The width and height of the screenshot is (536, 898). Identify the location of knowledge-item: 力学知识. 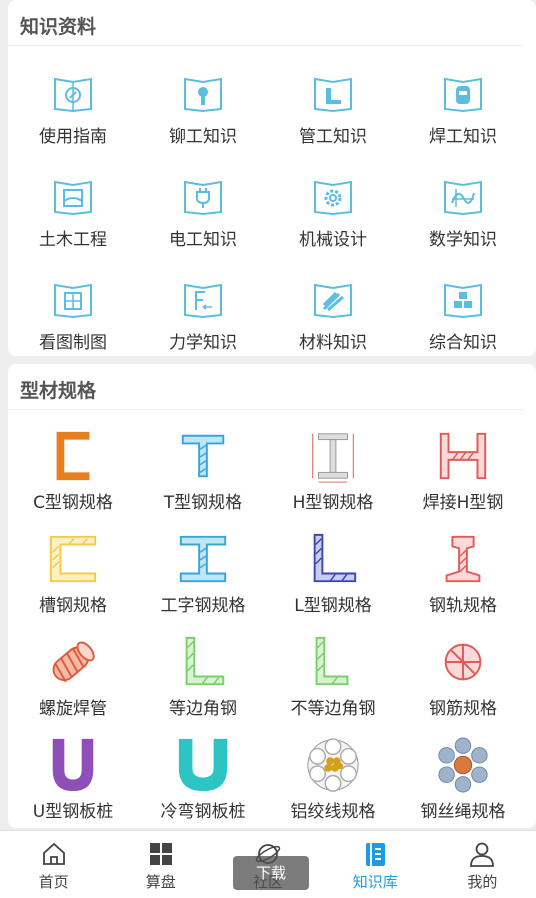
(203, 303).